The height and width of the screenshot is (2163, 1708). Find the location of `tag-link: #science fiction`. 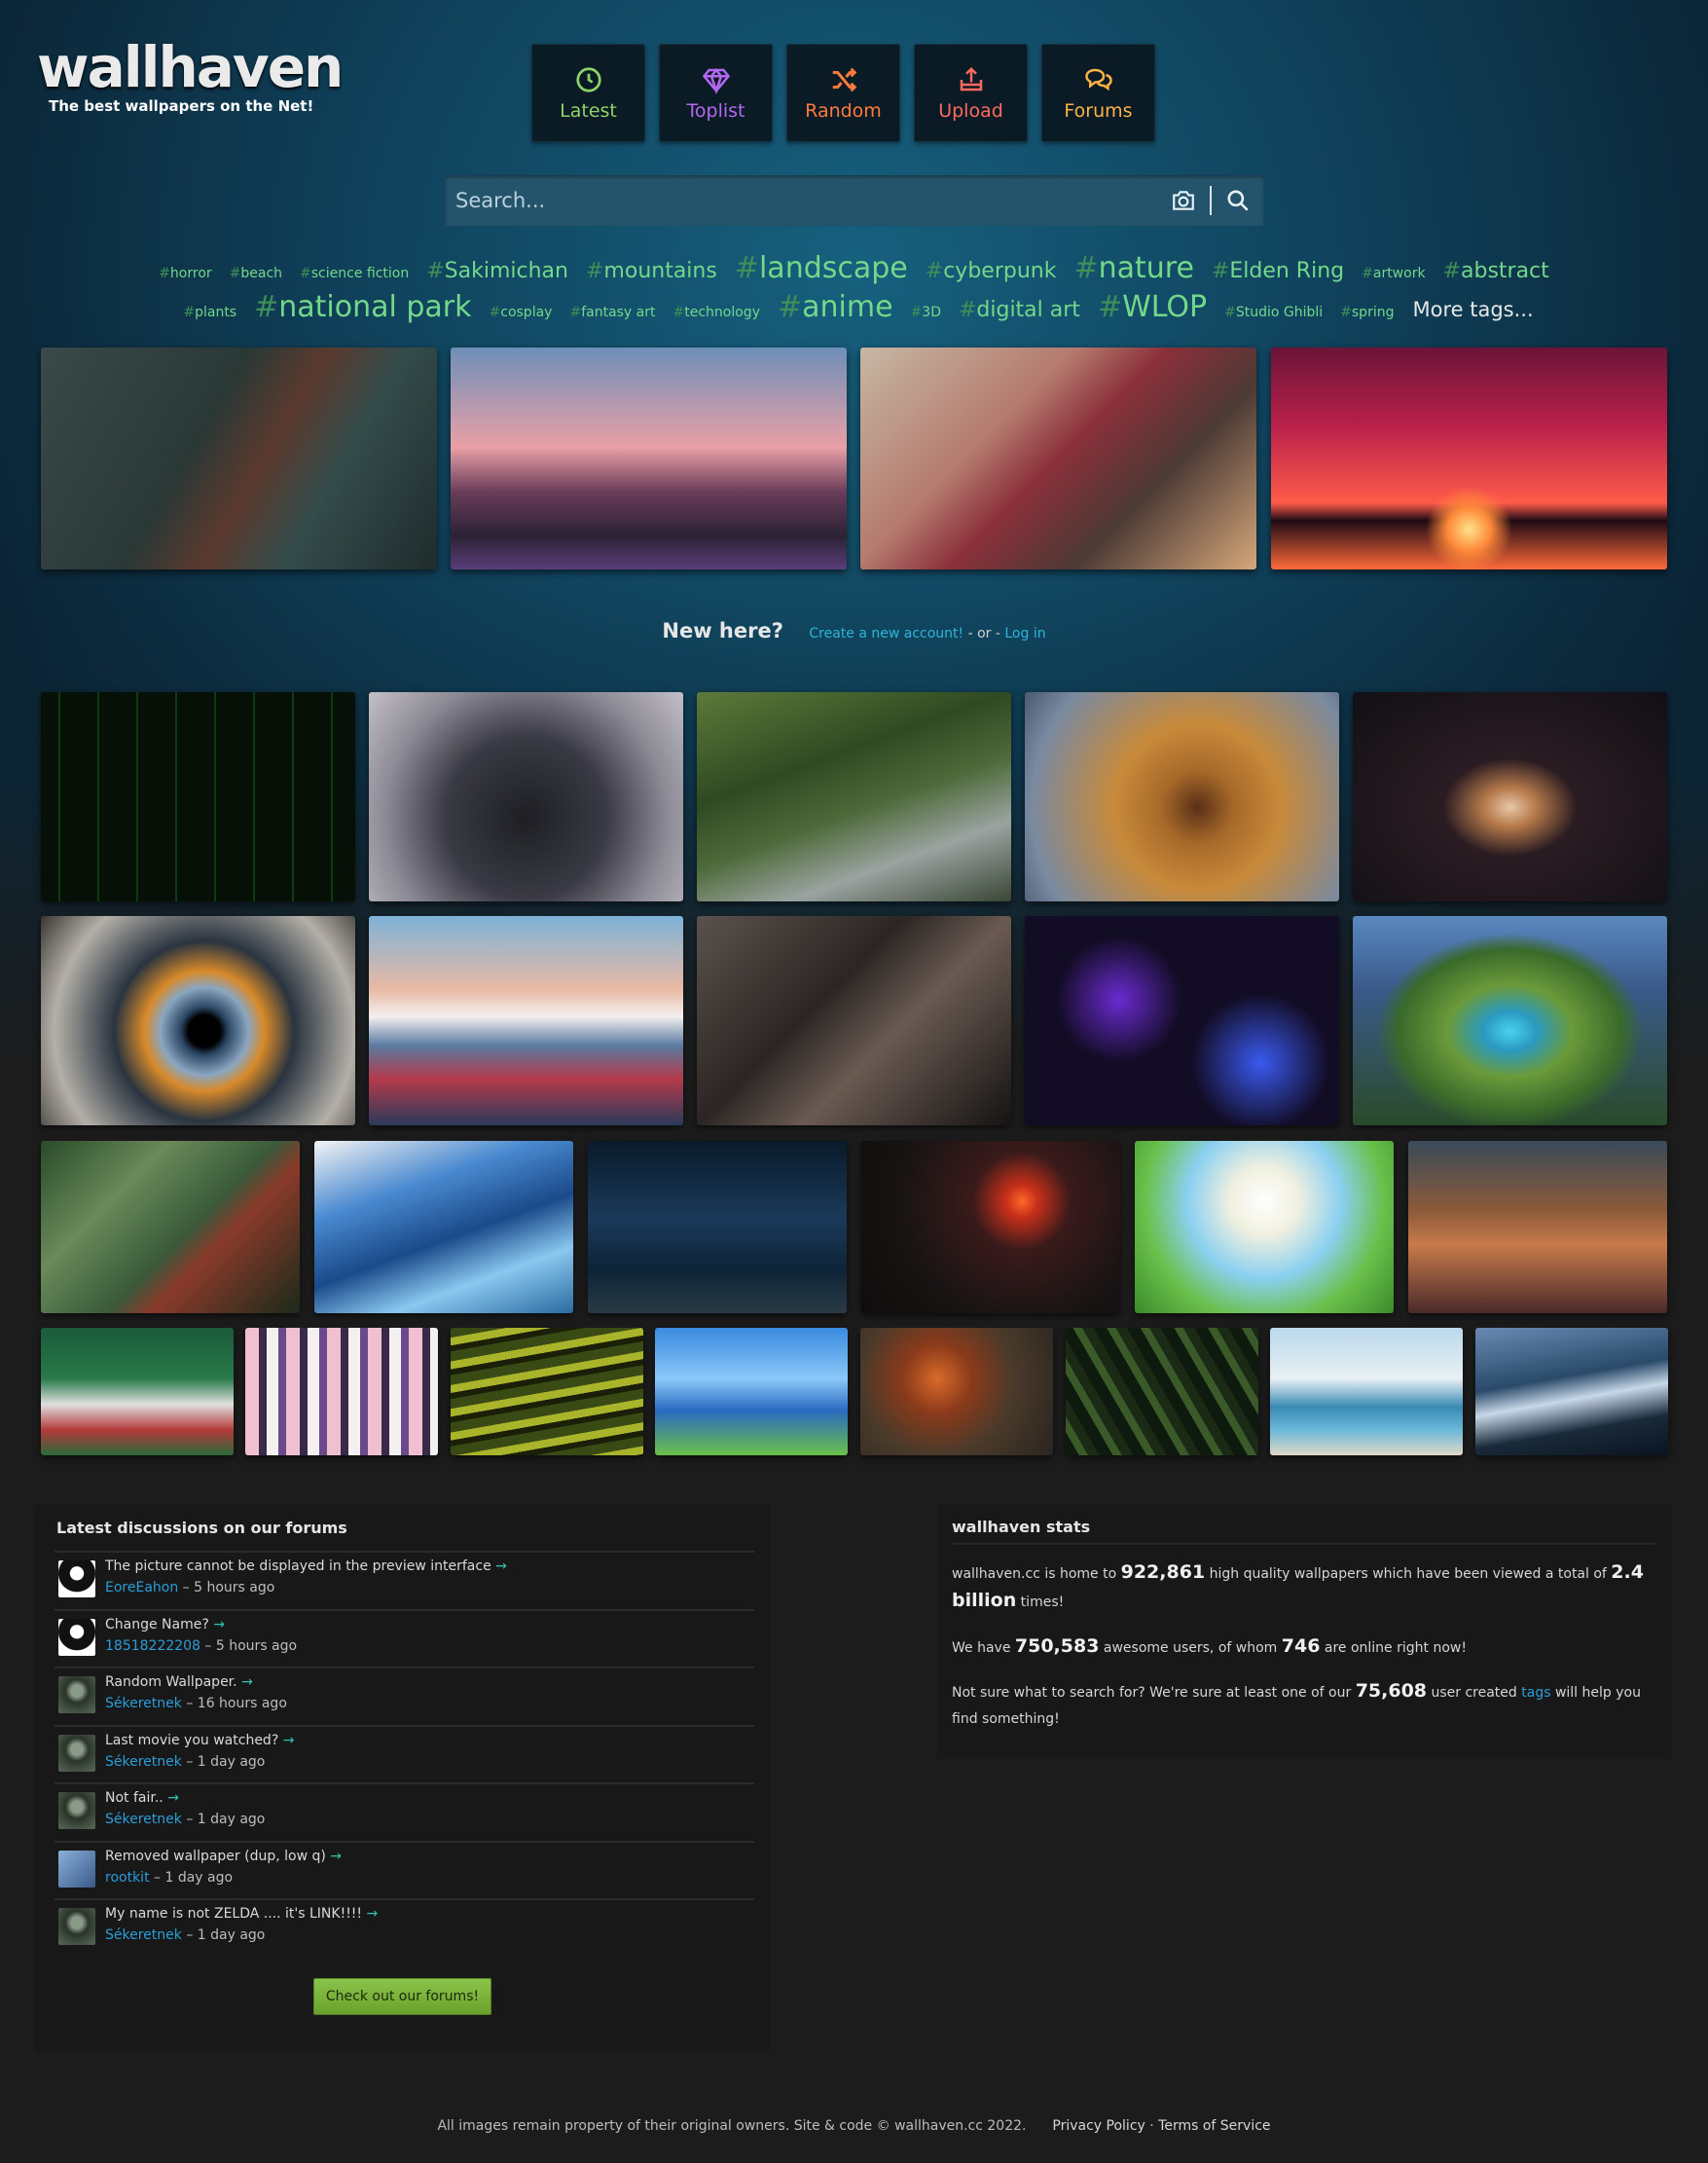

tag-link: #science fiction is located at coordinates (354, 273).